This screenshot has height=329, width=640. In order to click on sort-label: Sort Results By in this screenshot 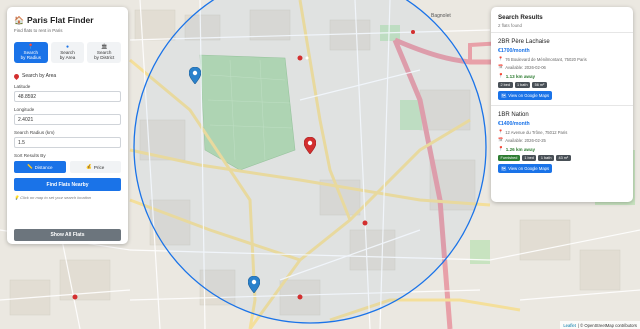, I will do `click(30, 155)`.